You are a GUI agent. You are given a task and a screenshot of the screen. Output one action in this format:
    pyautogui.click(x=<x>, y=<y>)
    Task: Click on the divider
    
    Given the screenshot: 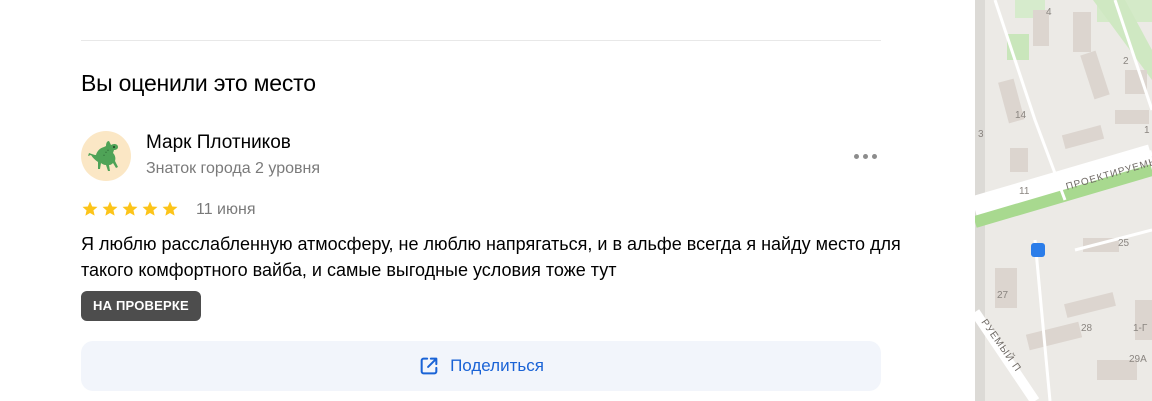 What is the action you would take?
    pyautogui.click(x=481, y=40)
    